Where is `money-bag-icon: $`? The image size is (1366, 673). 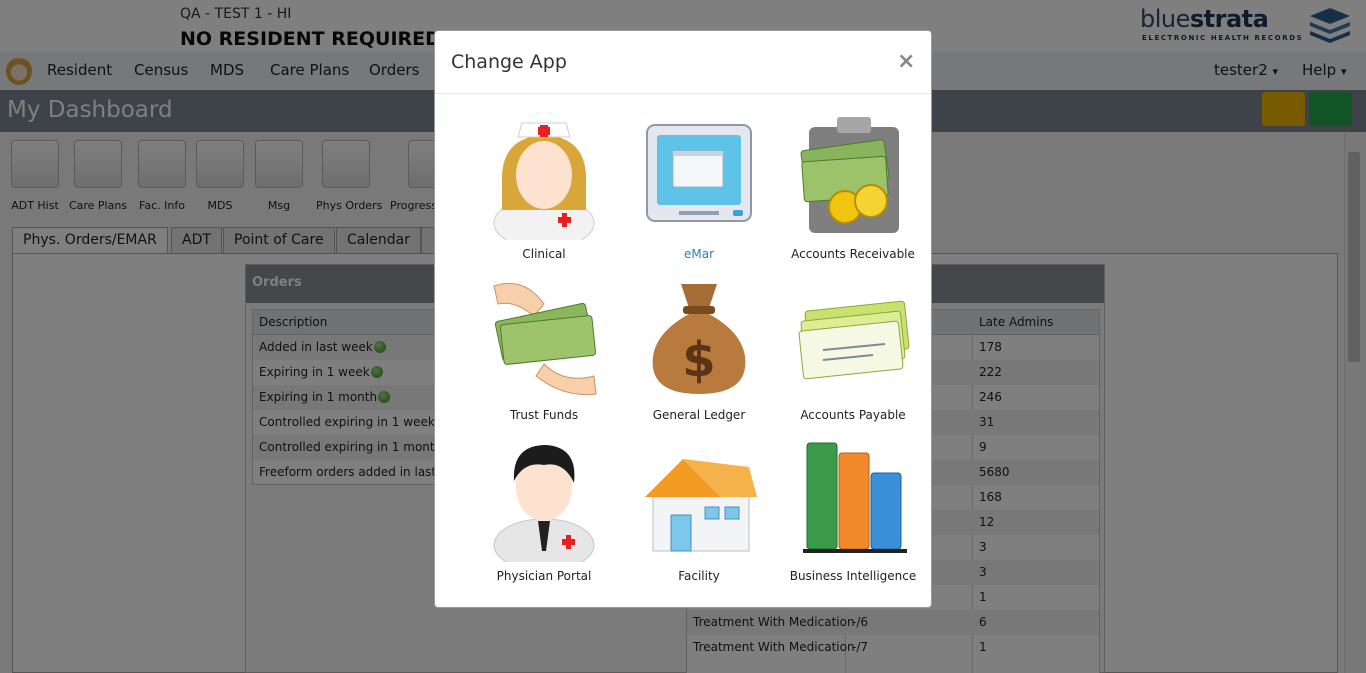 money-bag-icon: $ is located at coordinates (699, 339).